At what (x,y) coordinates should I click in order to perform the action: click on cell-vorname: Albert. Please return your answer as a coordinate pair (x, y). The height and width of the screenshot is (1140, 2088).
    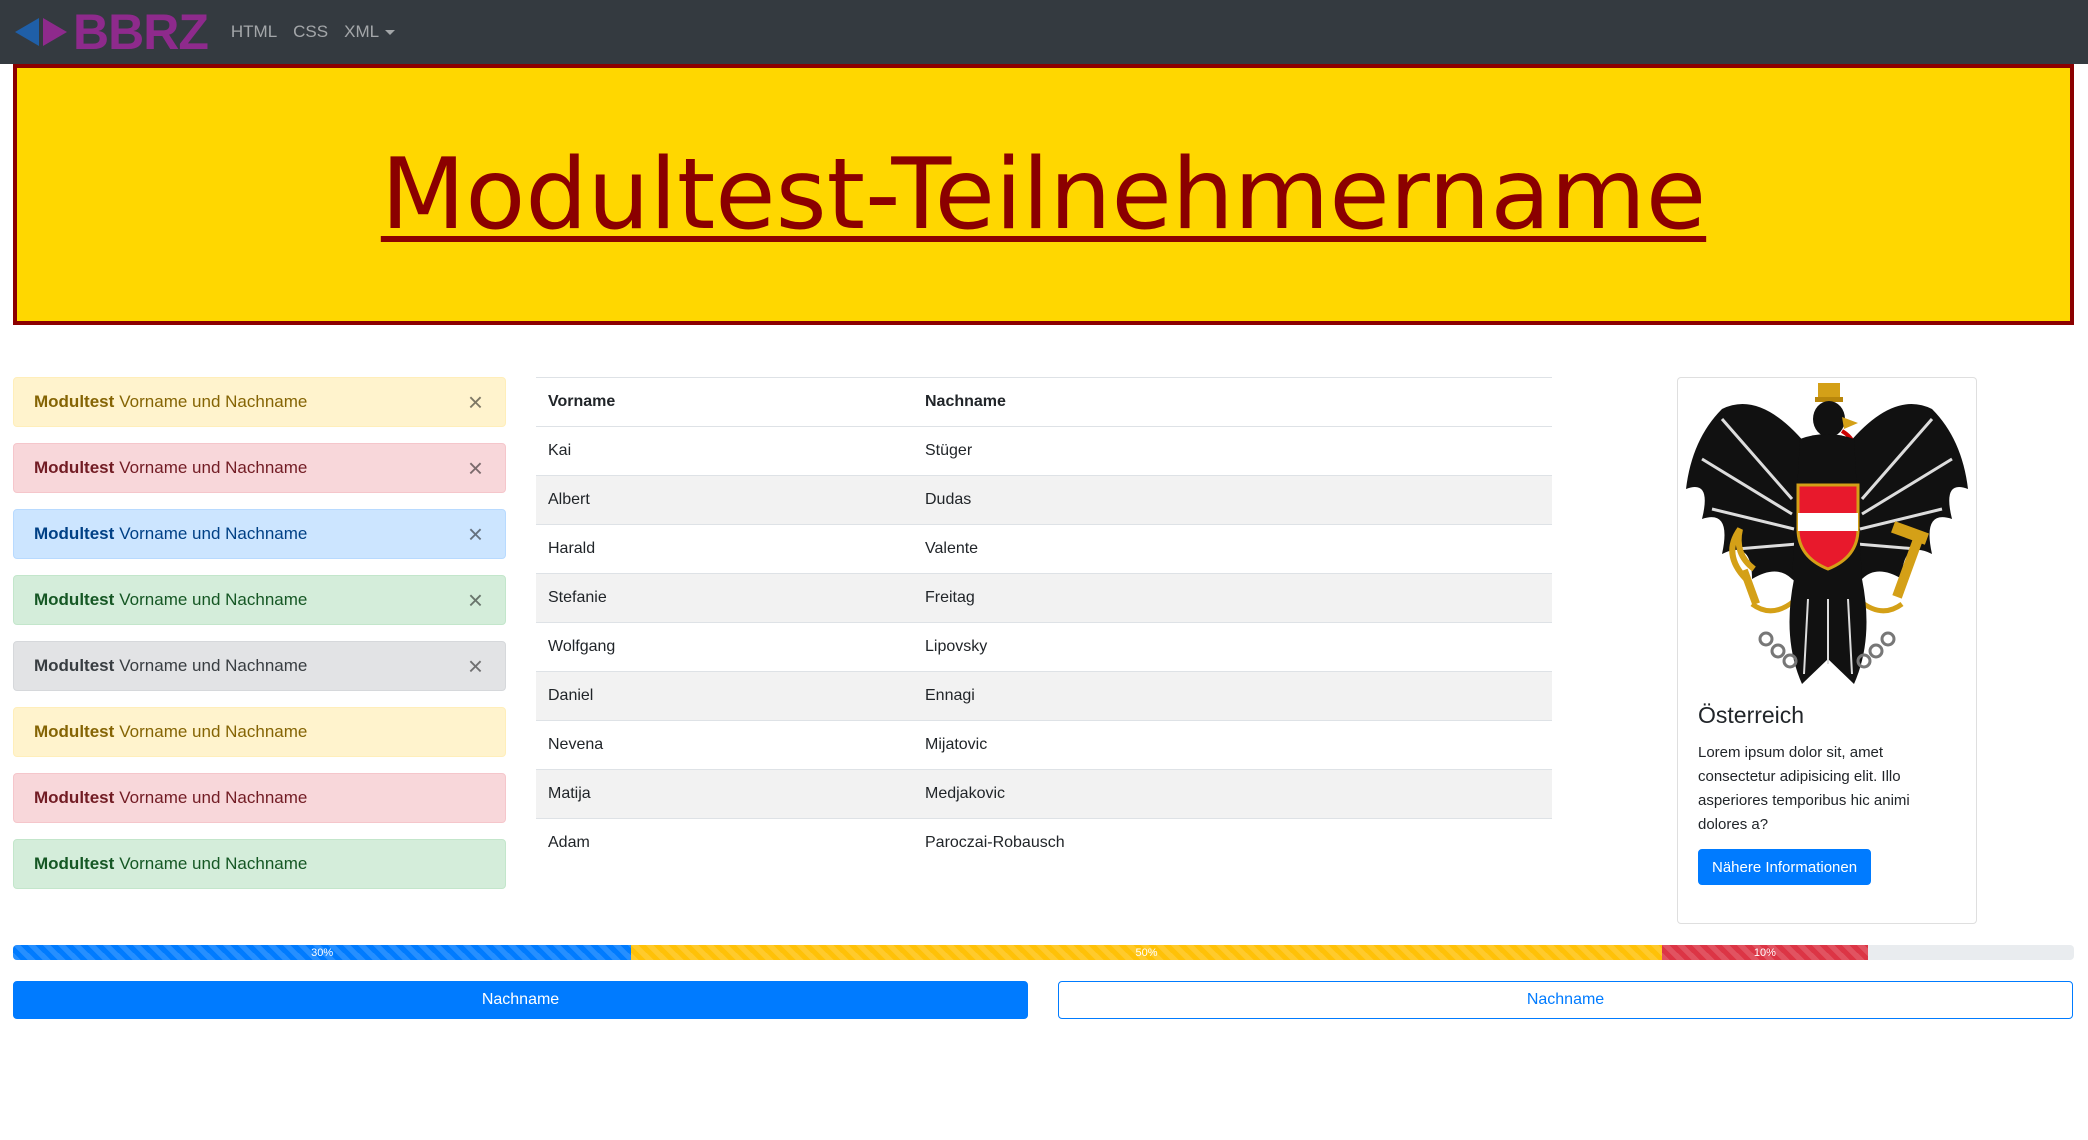
    Looking at the image, I should click on (724, 500).